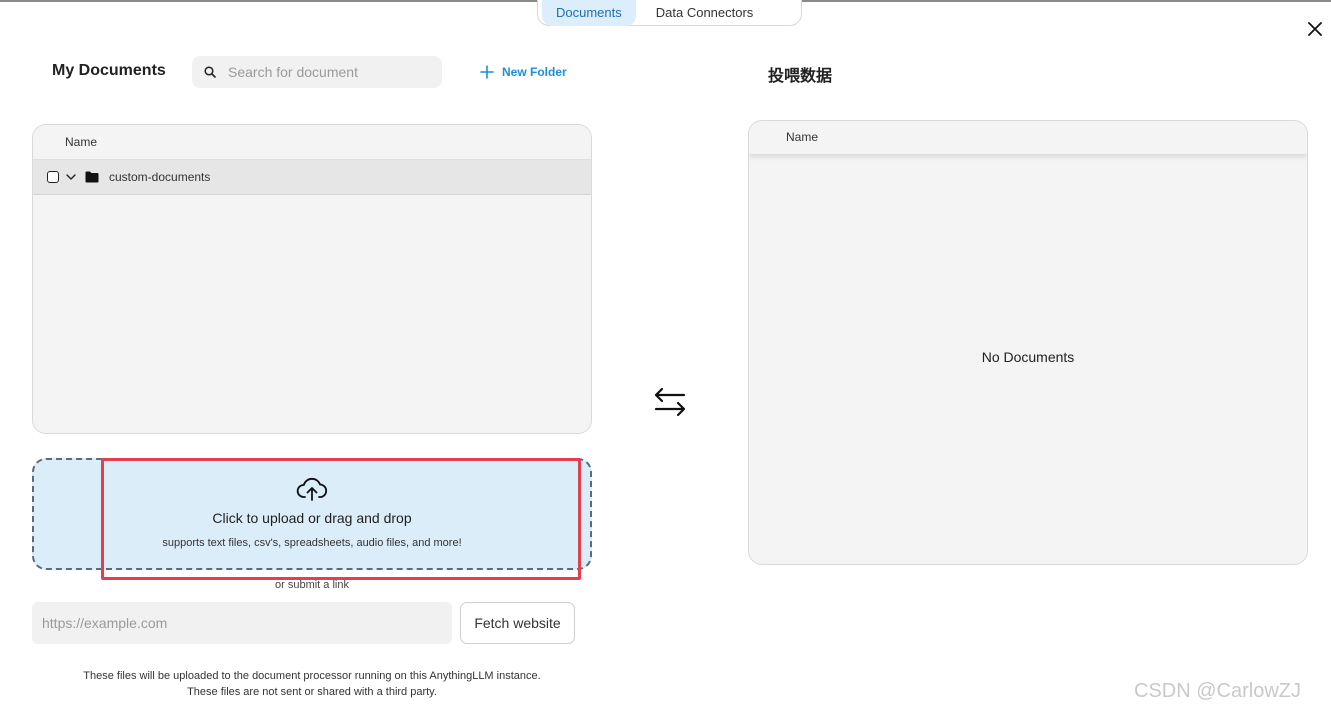  What do you see at coordinates (312, 142) in the screenshot?
I see `name-column-header: Name` at bounding box center [312, 142].